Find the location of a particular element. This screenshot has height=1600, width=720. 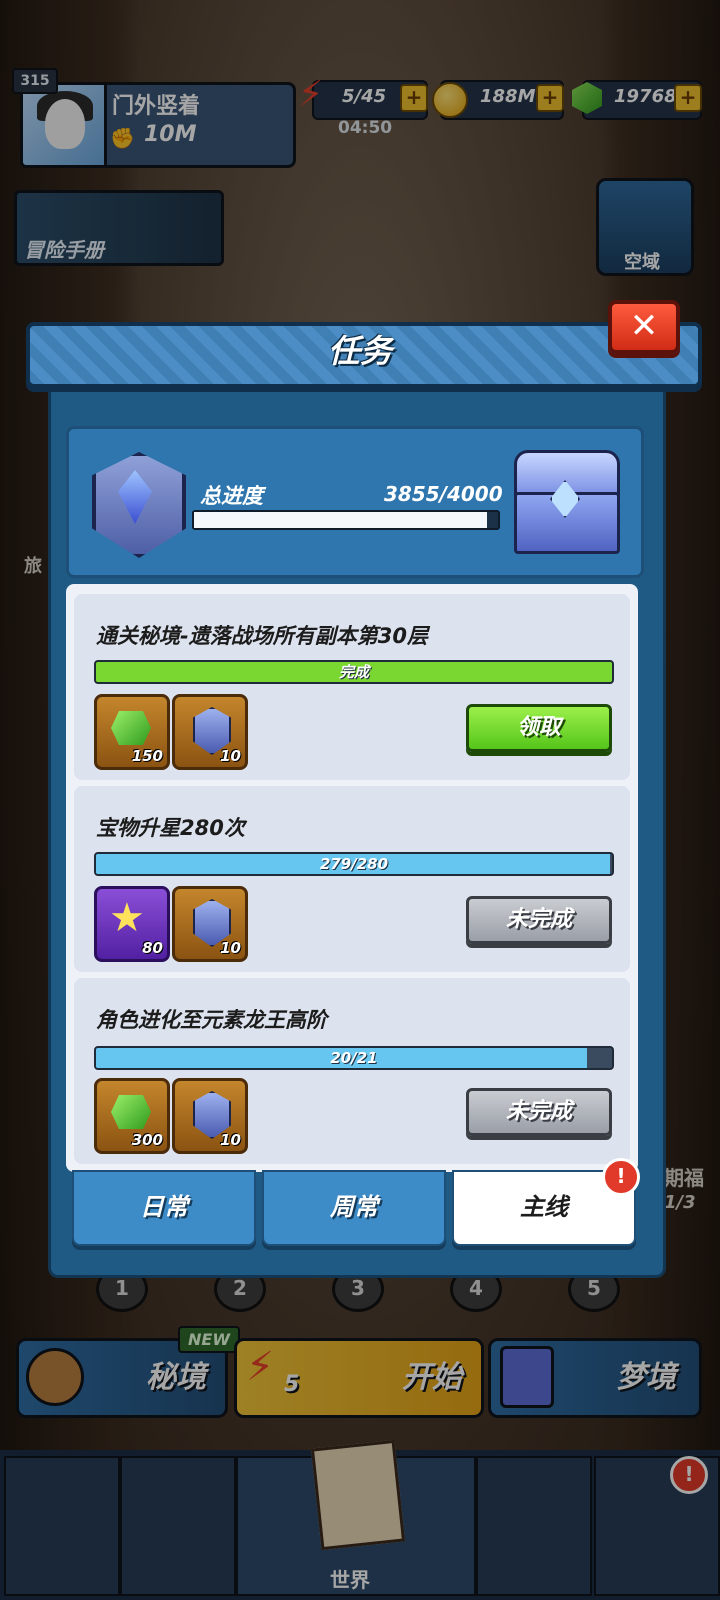

tab-weekly: 周常 is located at coordinates (354, 1208).